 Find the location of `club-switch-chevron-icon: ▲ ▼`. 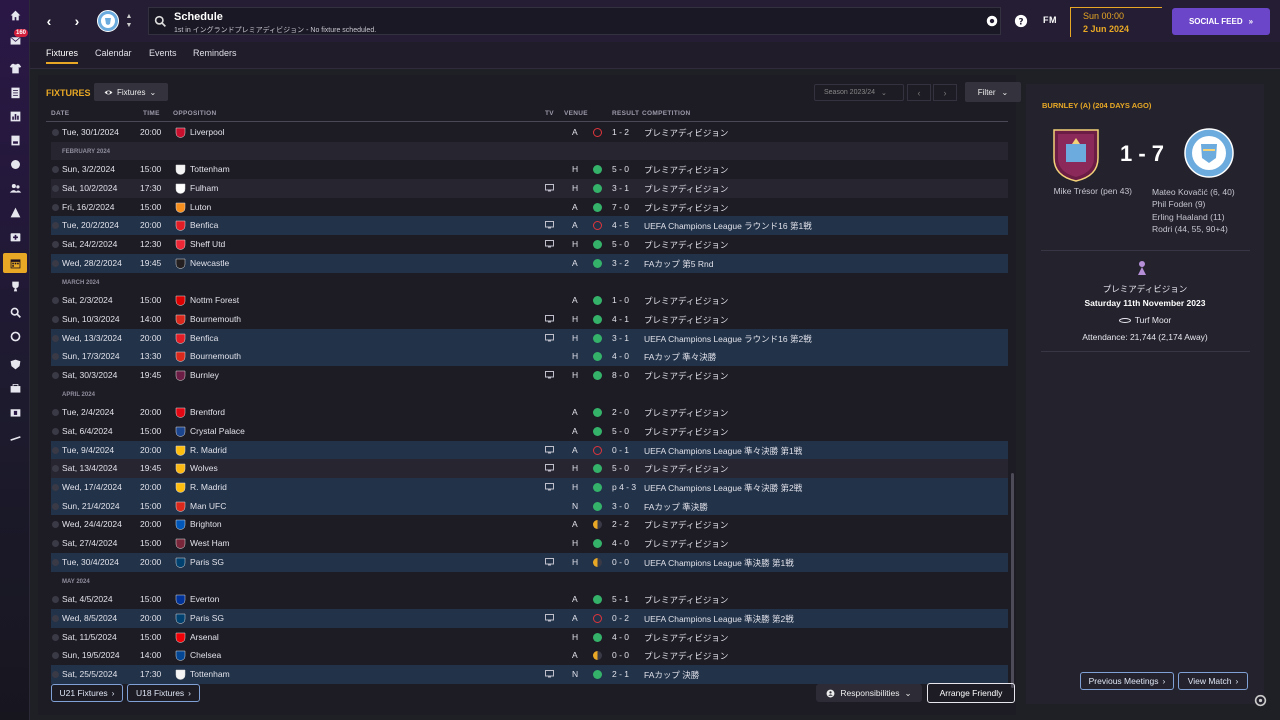

club-switch-chevron-icon: ▲ ▼ is located at coordinates (129, 22).